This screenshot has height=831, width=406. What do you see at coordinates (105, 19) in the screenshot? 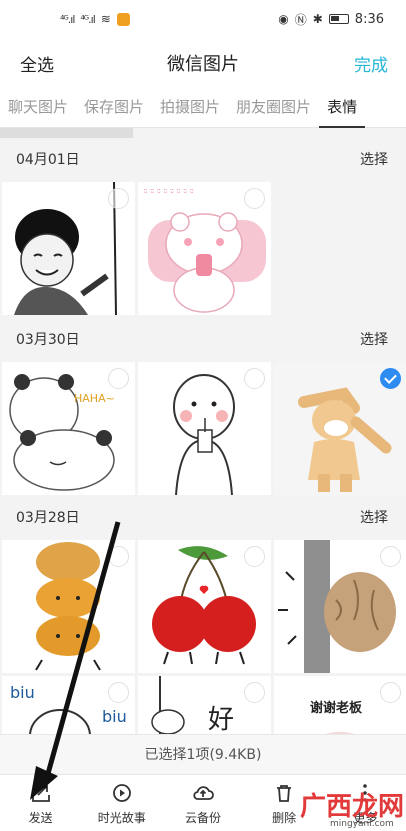
I see `wifi-icon: ≋` at bounding box center [105, 19].